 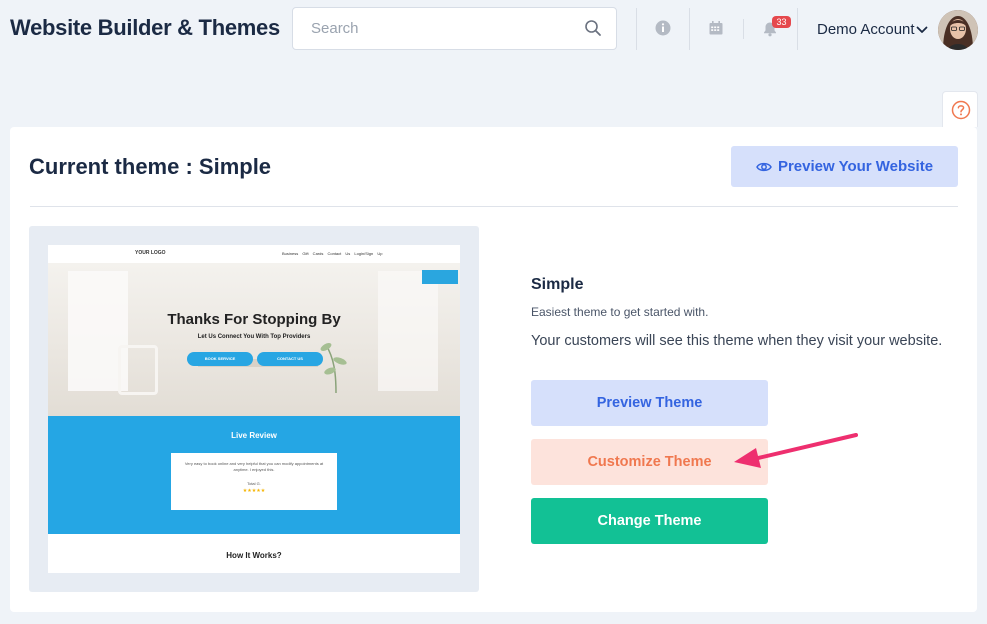 I want to click on preview-website-button: Preview Your Website, so click(x=844, y=166).